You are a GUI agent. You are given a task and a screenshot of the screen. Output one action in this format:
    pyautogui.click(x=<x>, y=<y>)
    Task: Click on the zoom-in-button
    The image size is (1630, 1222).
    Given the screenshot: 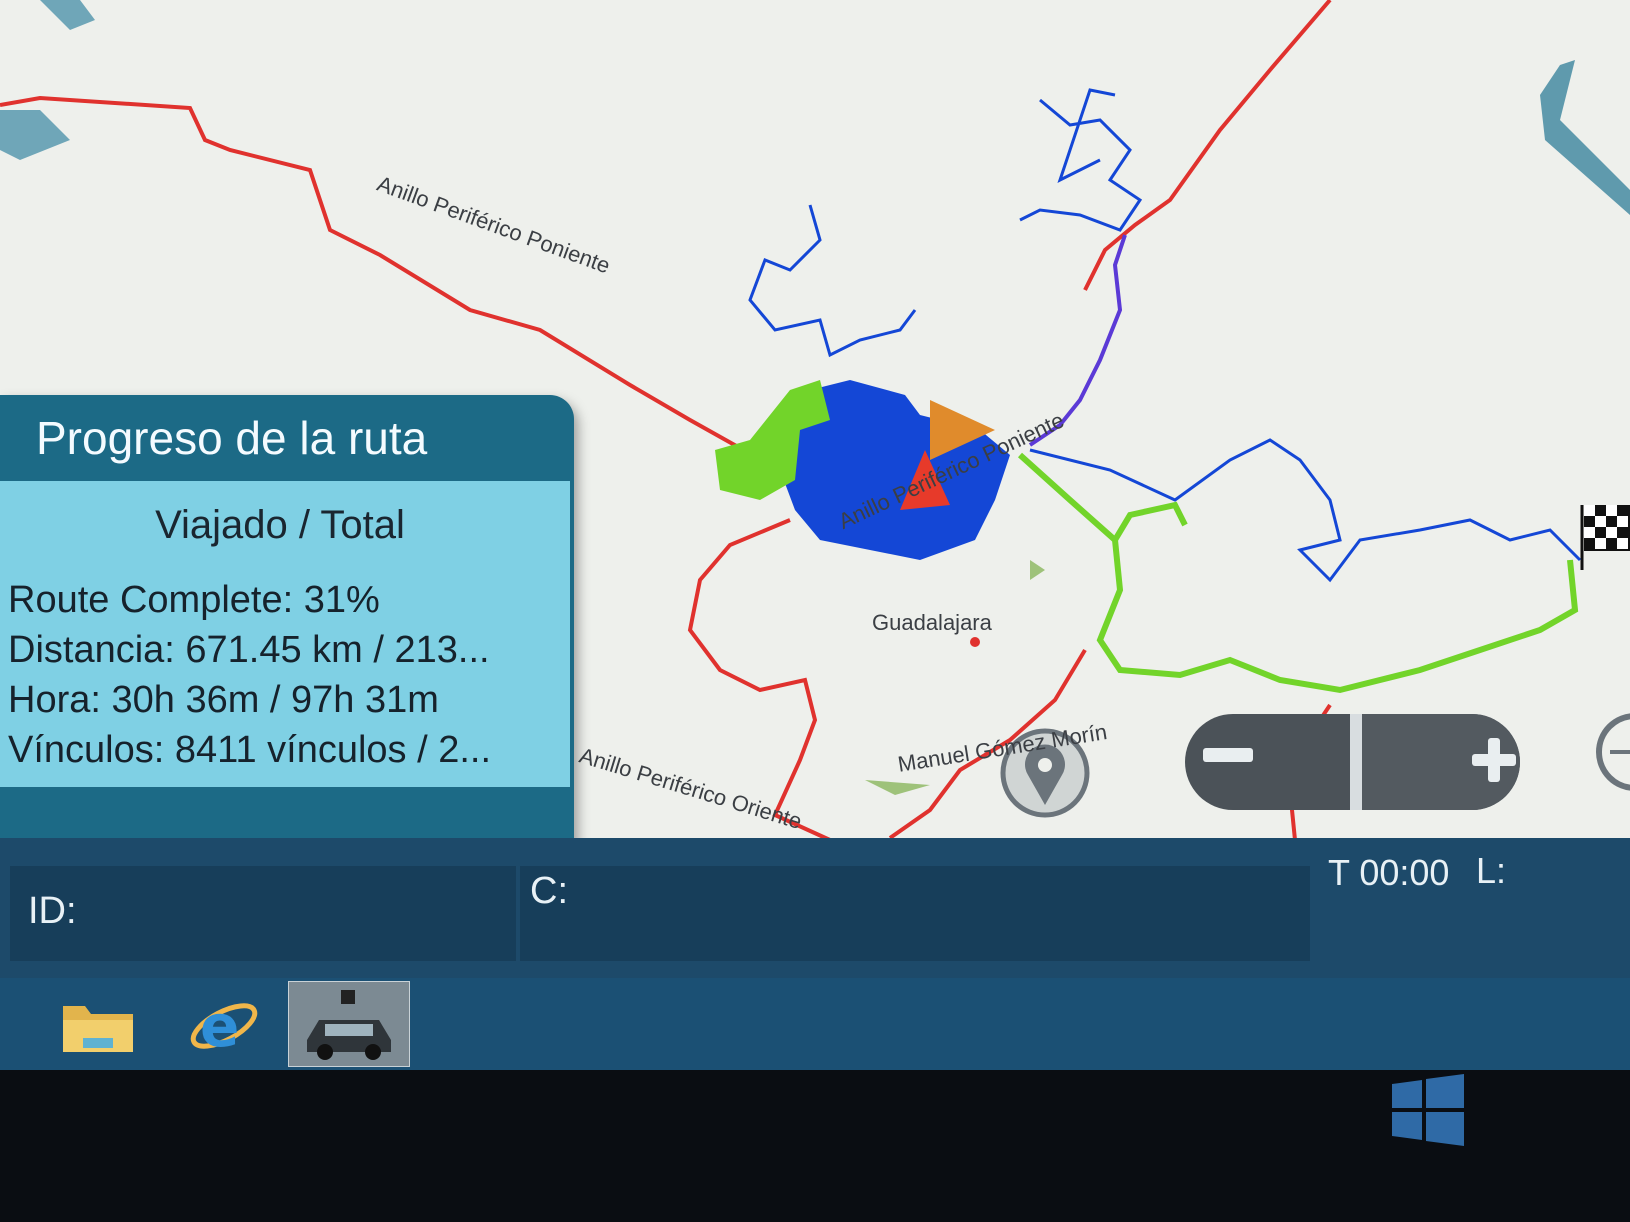 What is the action you would take?
    pyautogui.click(x=1441, y=762)
    